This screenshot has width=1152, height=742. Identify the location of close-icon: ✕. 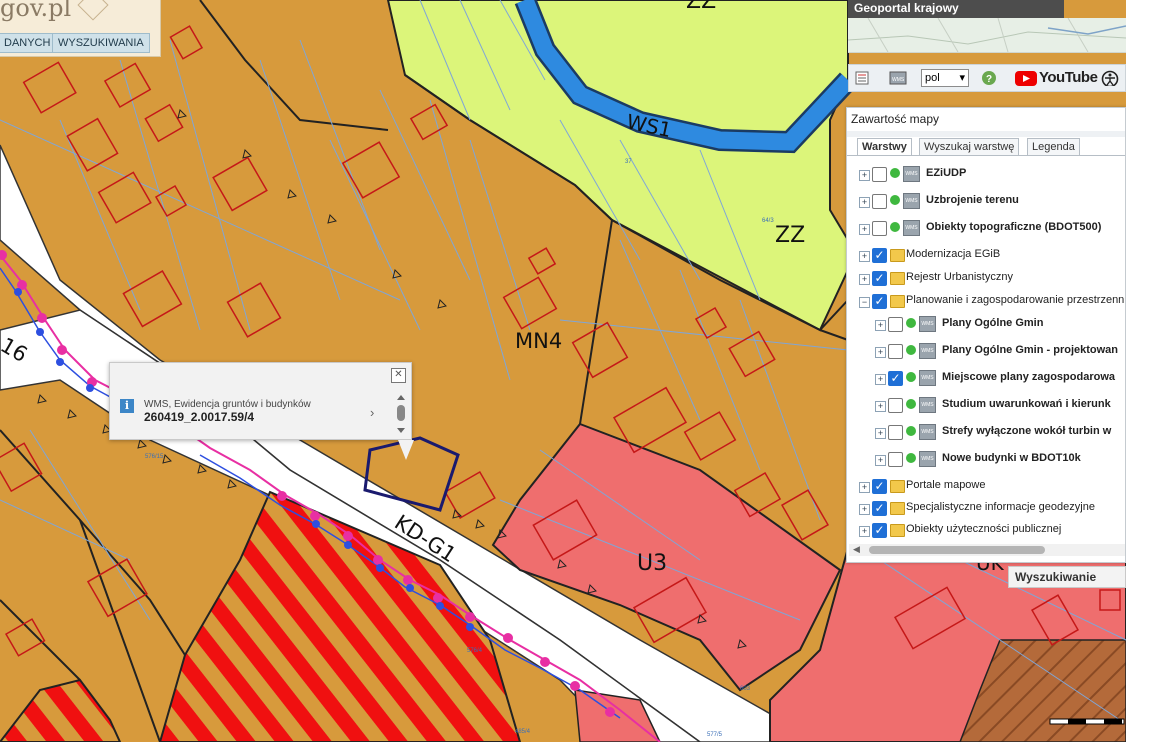
(398, 375).